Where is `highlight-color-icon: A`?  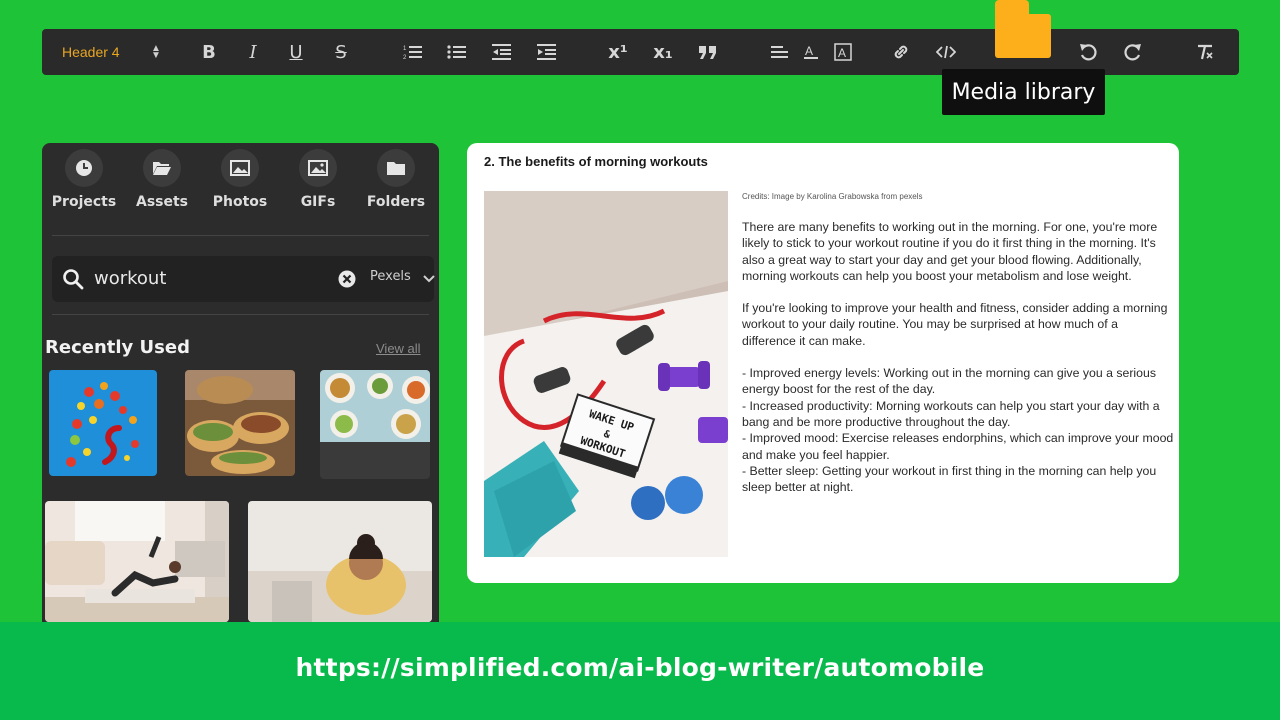
highlight-color-icon: A is located at coordinates (843, 52).